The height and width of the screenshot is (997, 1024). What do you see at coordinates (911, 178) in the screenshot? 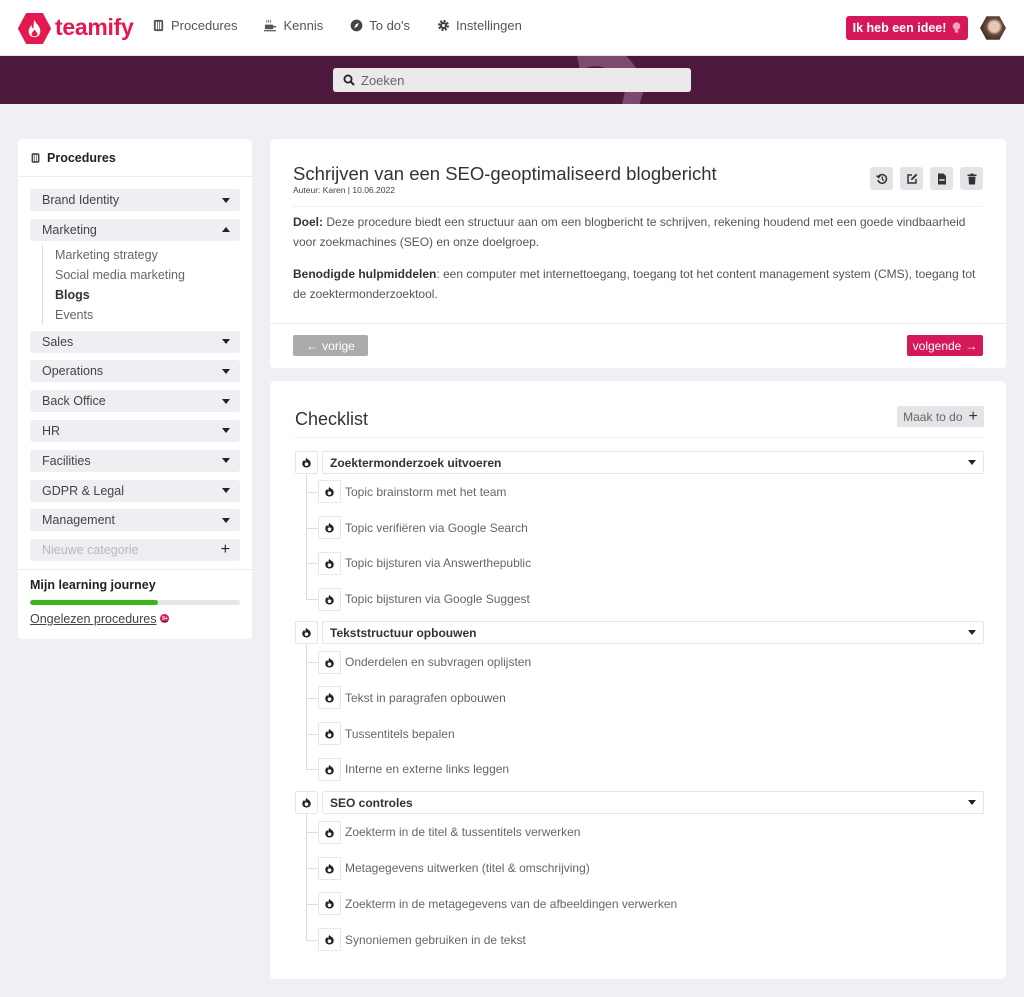
I see `edit-button` at bounding box center [911, 178].